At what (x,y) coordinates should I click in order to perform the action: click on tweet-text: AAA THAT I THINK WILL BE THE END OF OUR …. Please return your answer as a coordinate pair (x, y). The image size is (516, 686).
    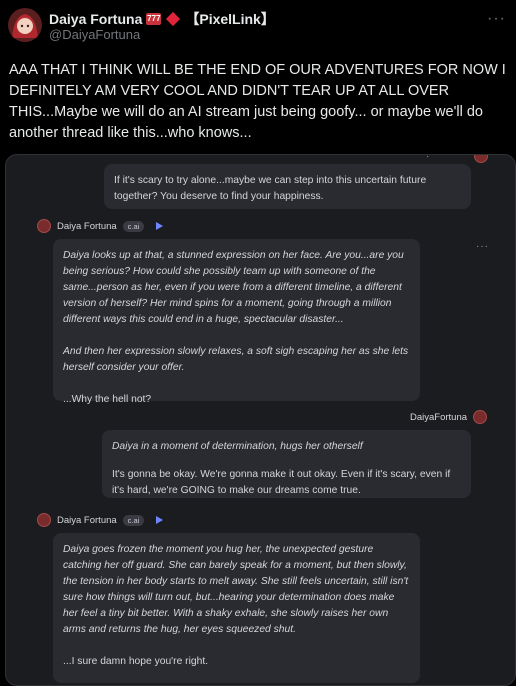
    Looking at the image, I should click on (257, 101).